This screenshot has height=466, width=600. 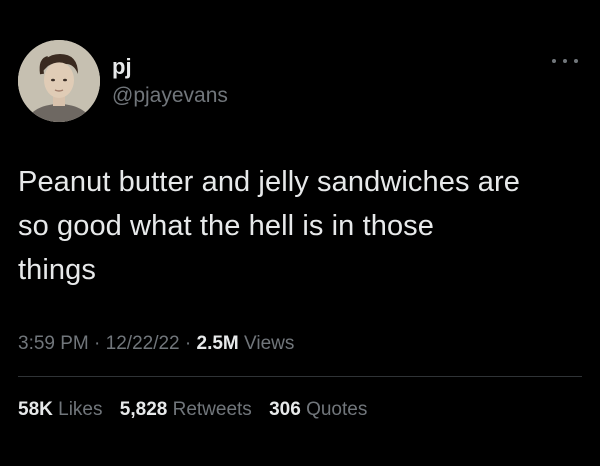 What do you see at coordinates (170, 67) in the screenshot?
I see `display-name: pj` at bounding box center [170, 67].